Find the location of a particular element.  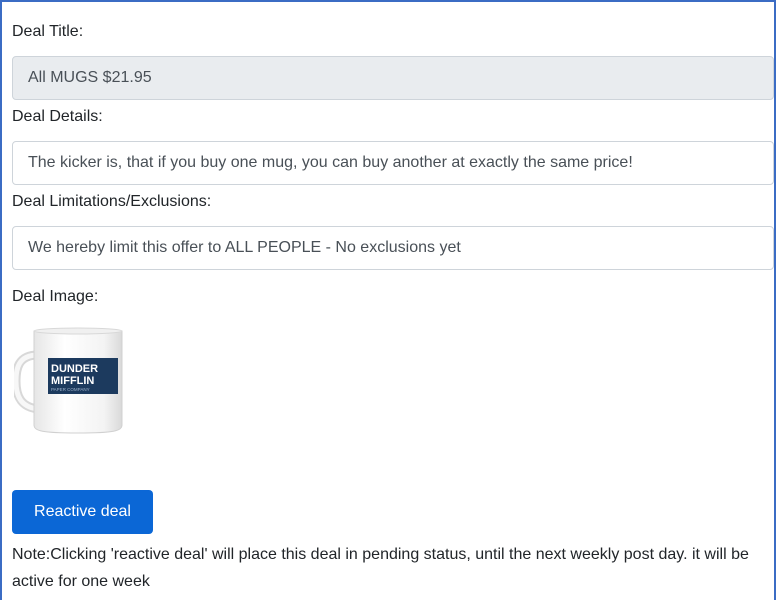

deal-details-field is located at coordinates (393, 163).